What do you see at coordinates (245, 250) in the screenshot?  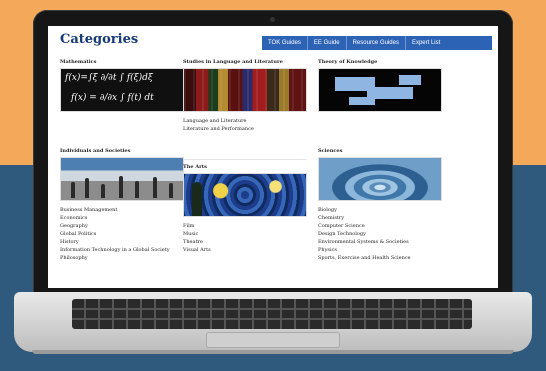 I see `list-item: Visual Arts` at bounding box center [245, 250].